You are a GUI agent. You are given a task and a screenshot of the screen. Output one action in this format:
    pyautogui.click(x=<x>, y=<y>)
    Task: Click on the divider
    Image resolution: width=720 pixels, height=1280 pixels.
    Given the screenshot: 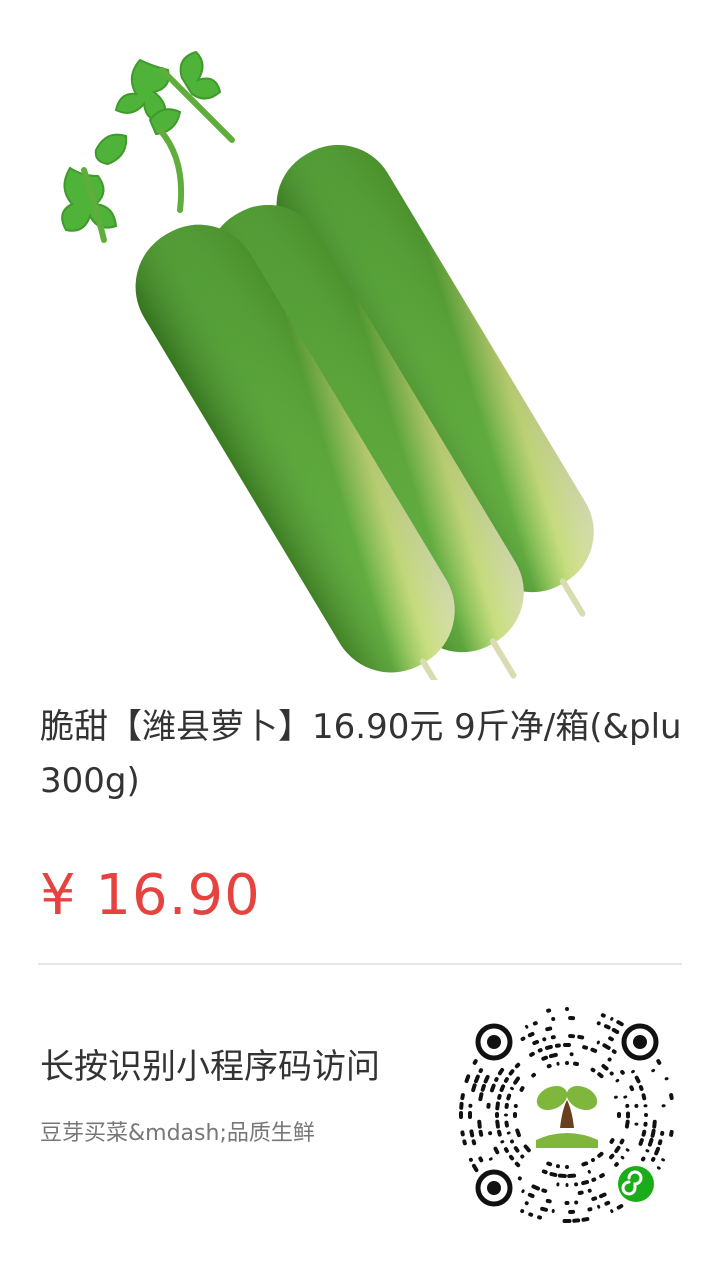 What is the action you would take?
    pyautogui.click(x=360, y=964)
    